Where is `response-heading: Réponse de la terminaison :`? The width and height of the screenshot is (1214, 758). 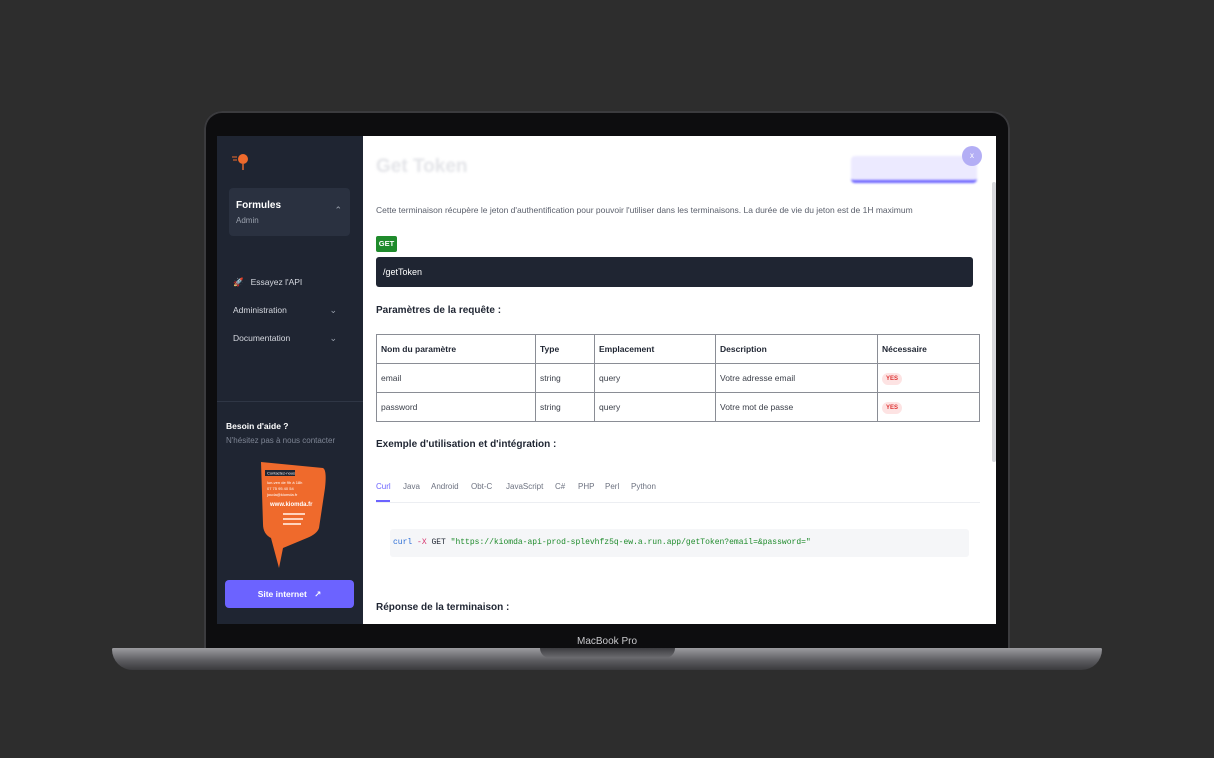
response-heading: Réponse de la terminaison : is located at coordinates (443, 607).